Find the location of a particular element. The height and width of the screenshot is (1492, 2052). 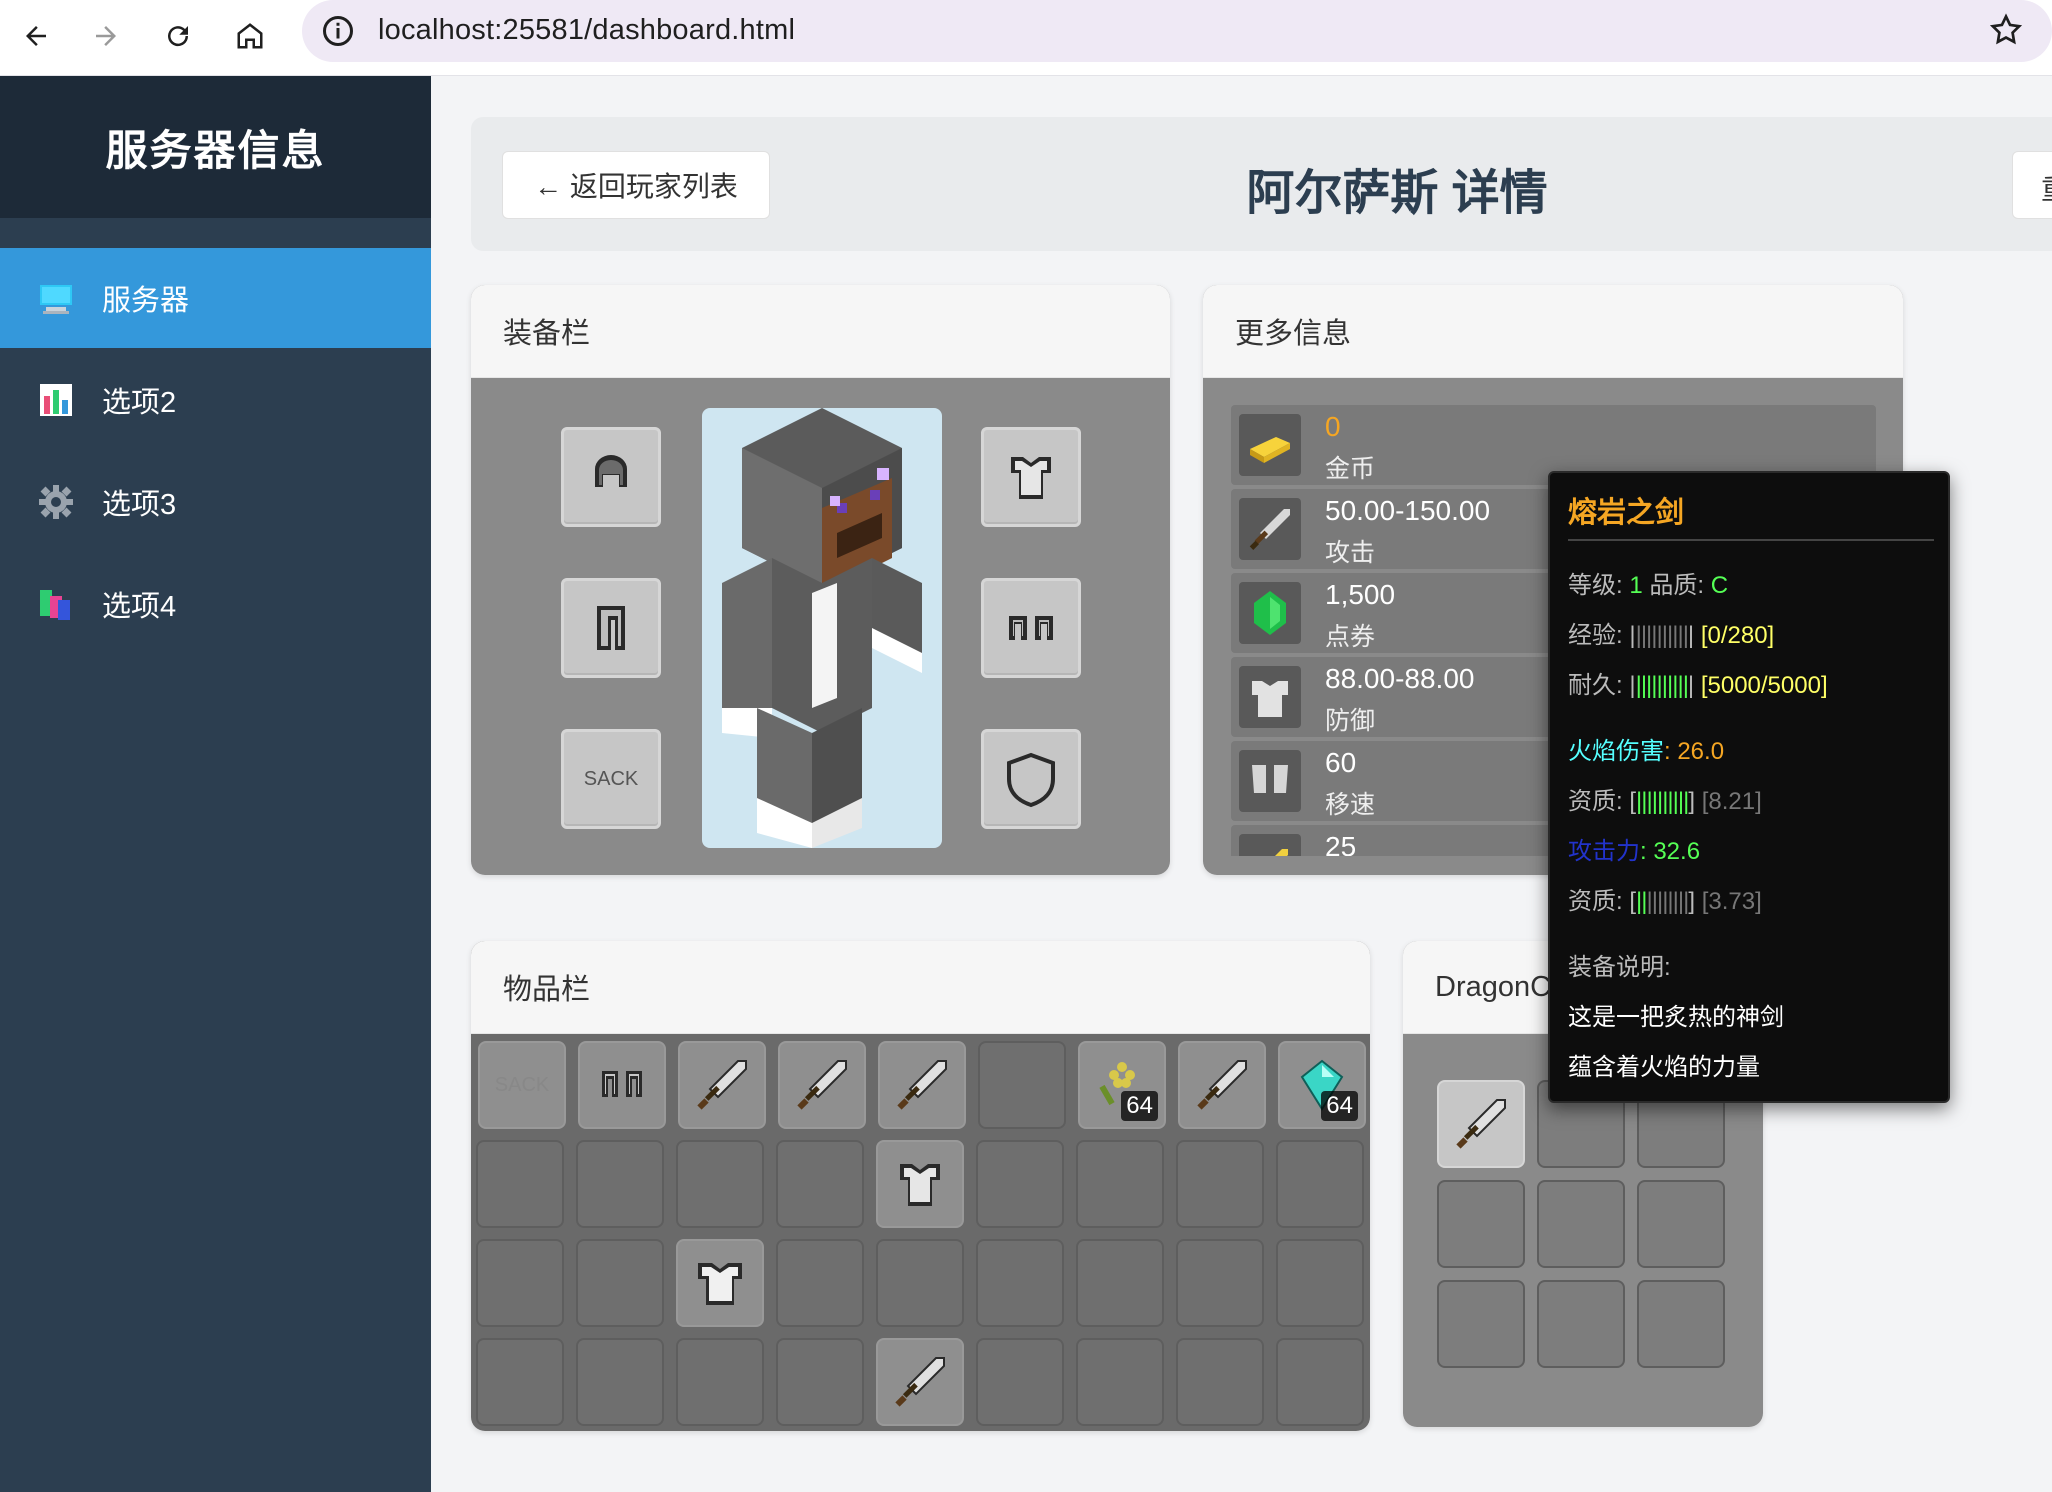

exp-bar-right: | is located at coordinates (1691, 635).